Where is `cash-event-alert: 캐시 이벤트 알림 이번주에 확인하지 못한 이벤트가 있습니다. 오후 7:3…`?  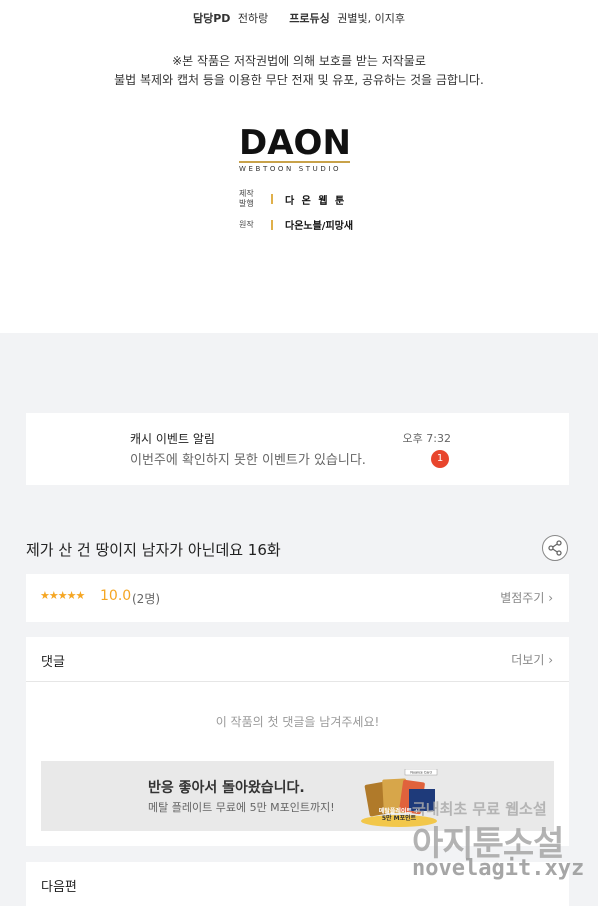 cash-event-alert: 캐시 이벤트 알림 이번주에 확인하지 못한 이벤트가 있습니다. 오후 7:3… is located at coordinates (297, 449).